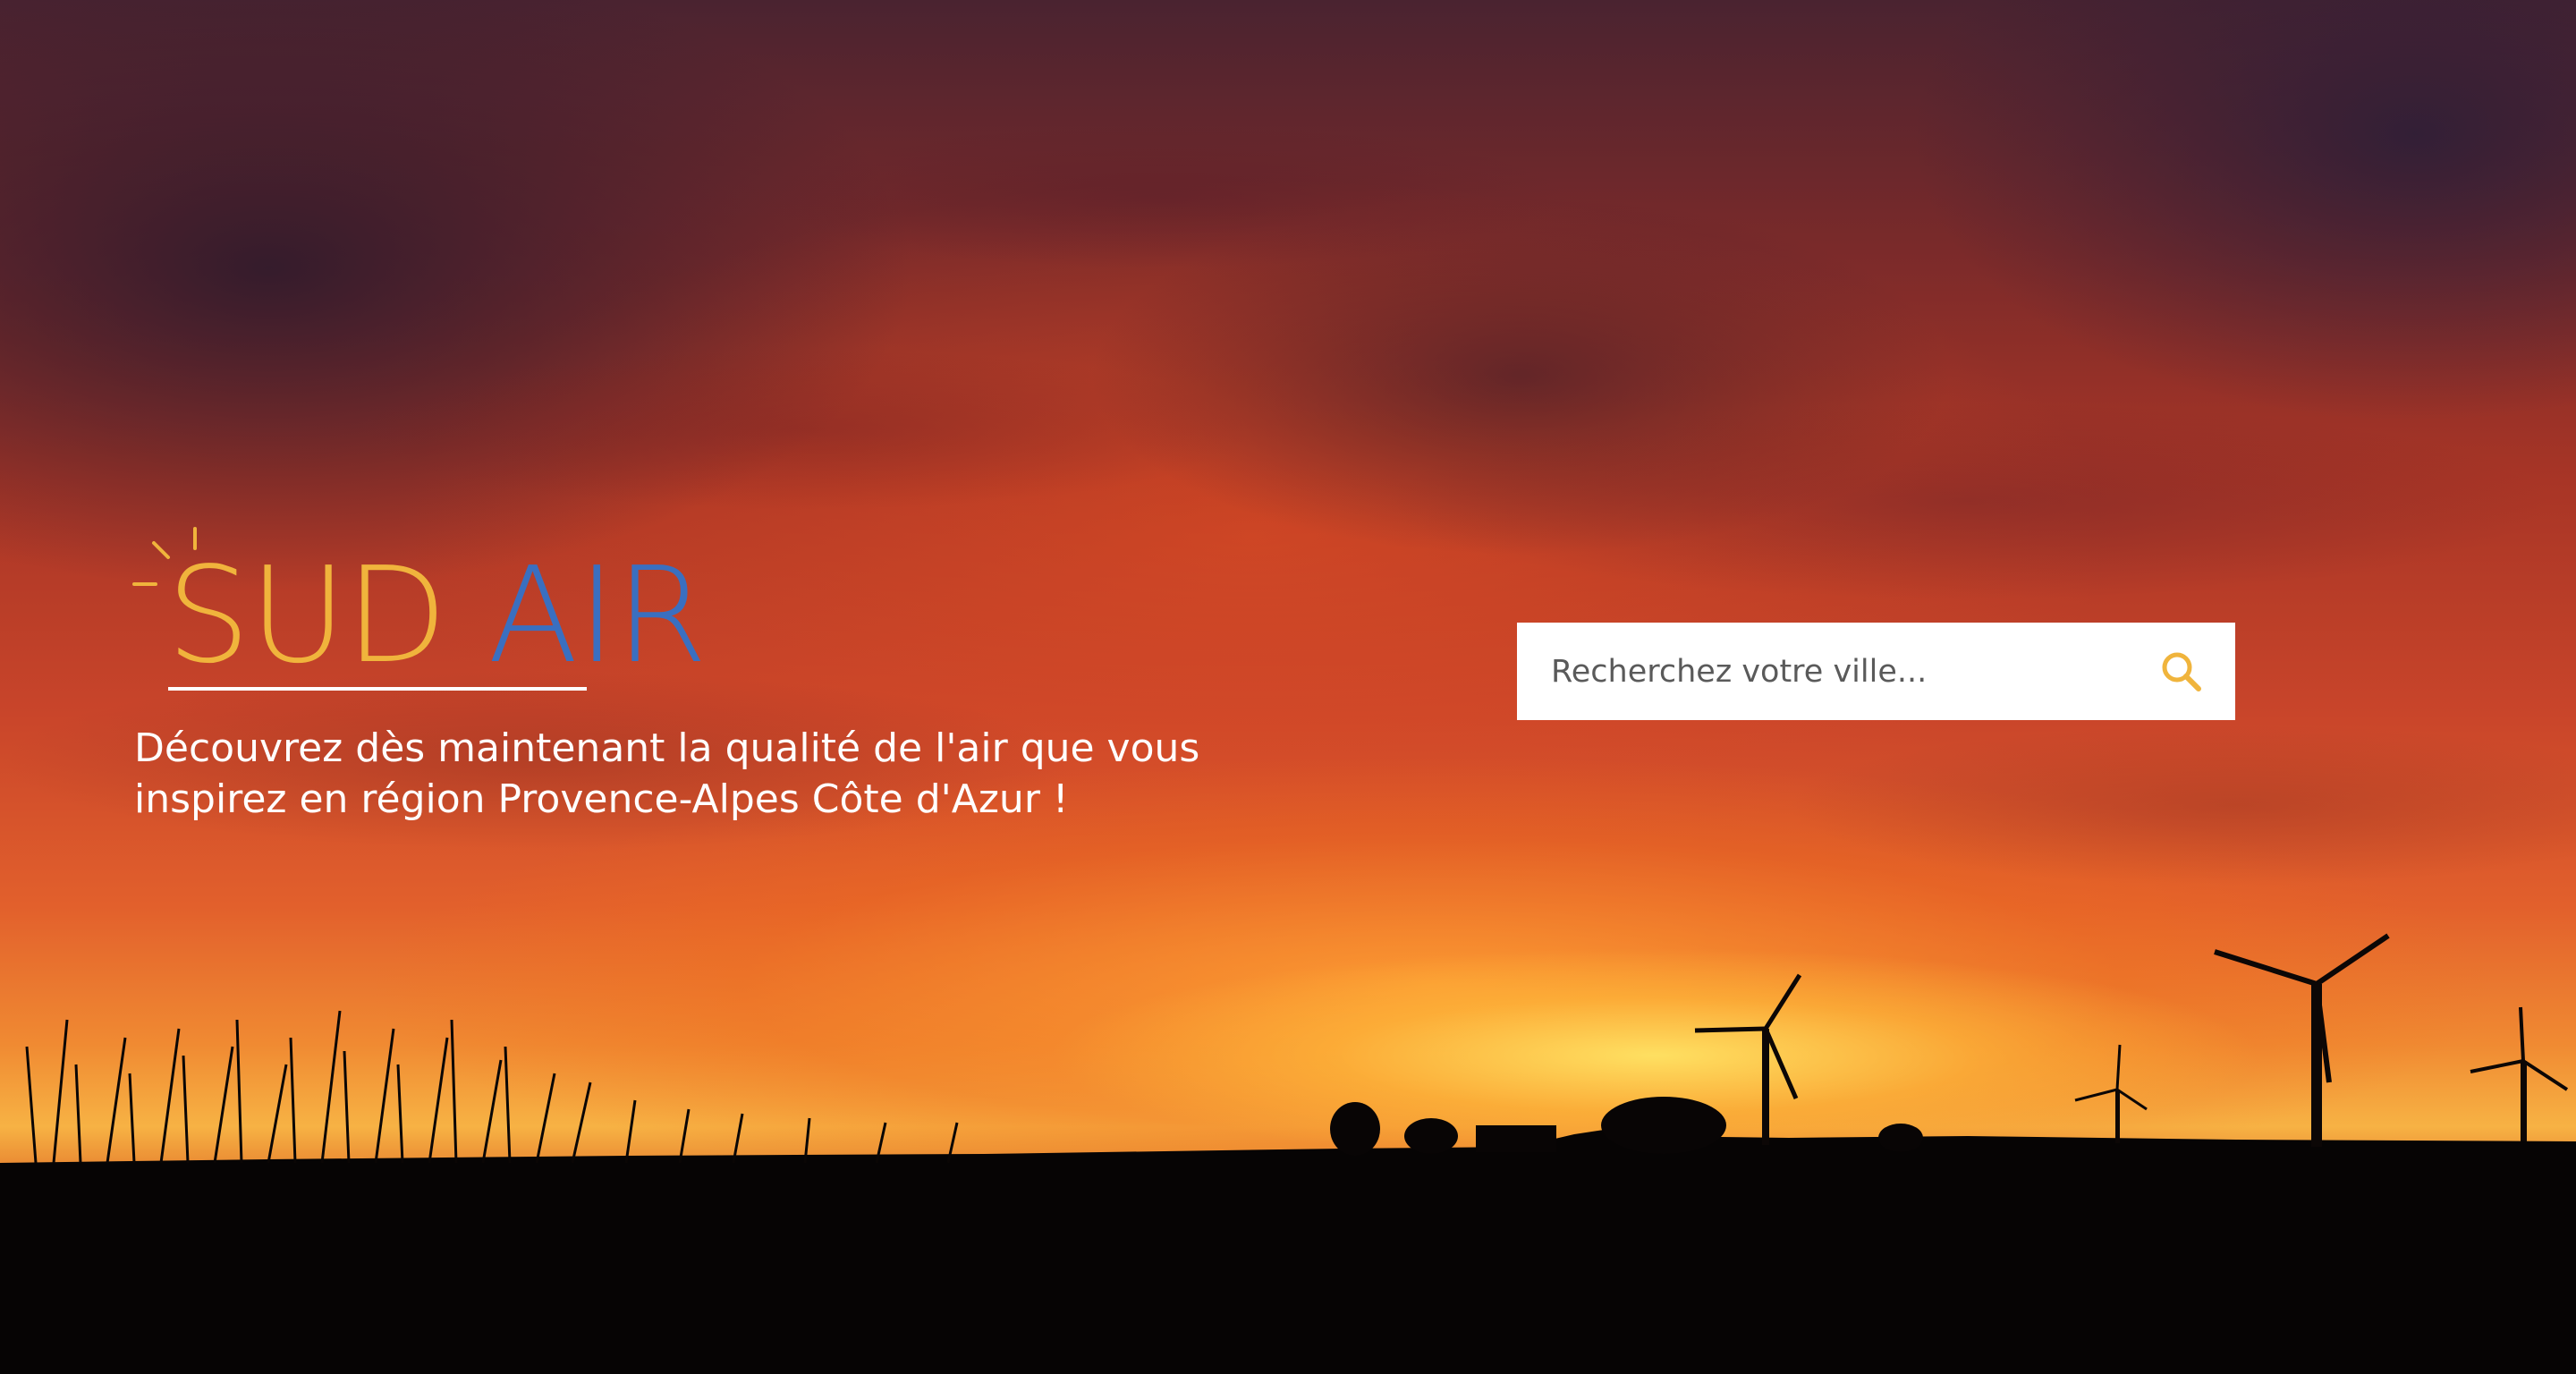 The width and height of the screenshot is (2576, 1374). I want to click on city-search-box, so click(1876, 671).